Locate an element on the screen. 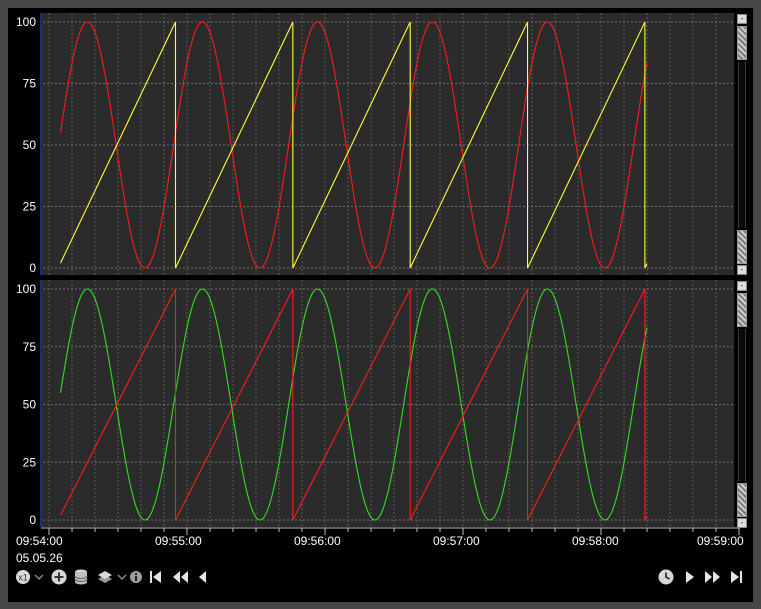 The image size is (761, 609). lower-scroll-up-button: - is located at coordinates (742, 286).